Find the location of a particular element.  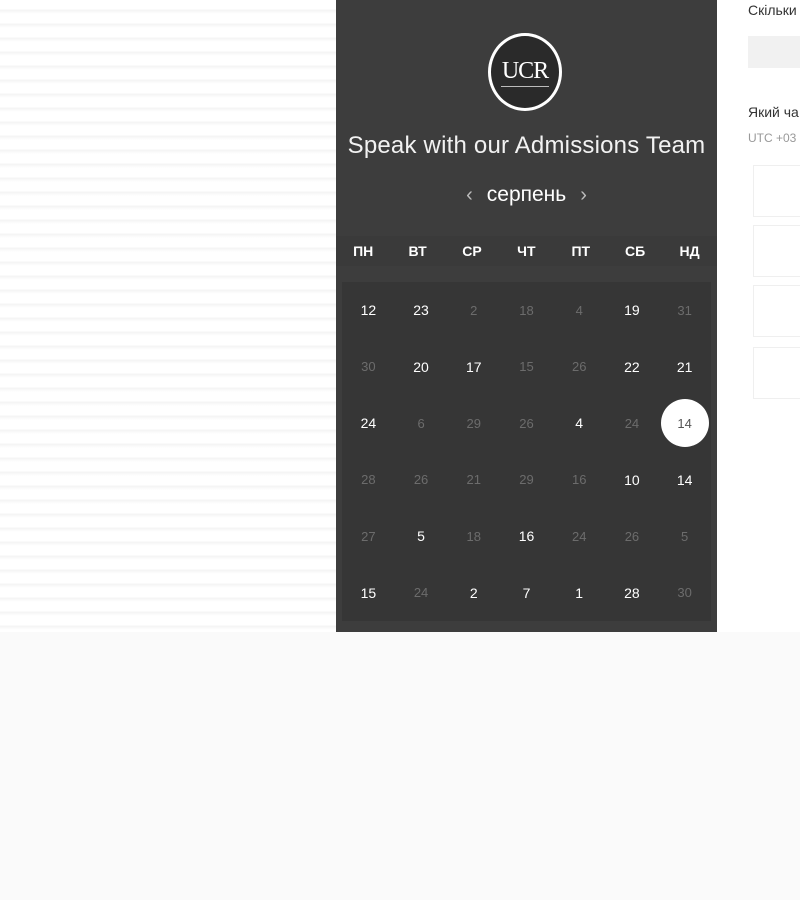

weekday-label: ЧТ is located at coordinates (526, 251).